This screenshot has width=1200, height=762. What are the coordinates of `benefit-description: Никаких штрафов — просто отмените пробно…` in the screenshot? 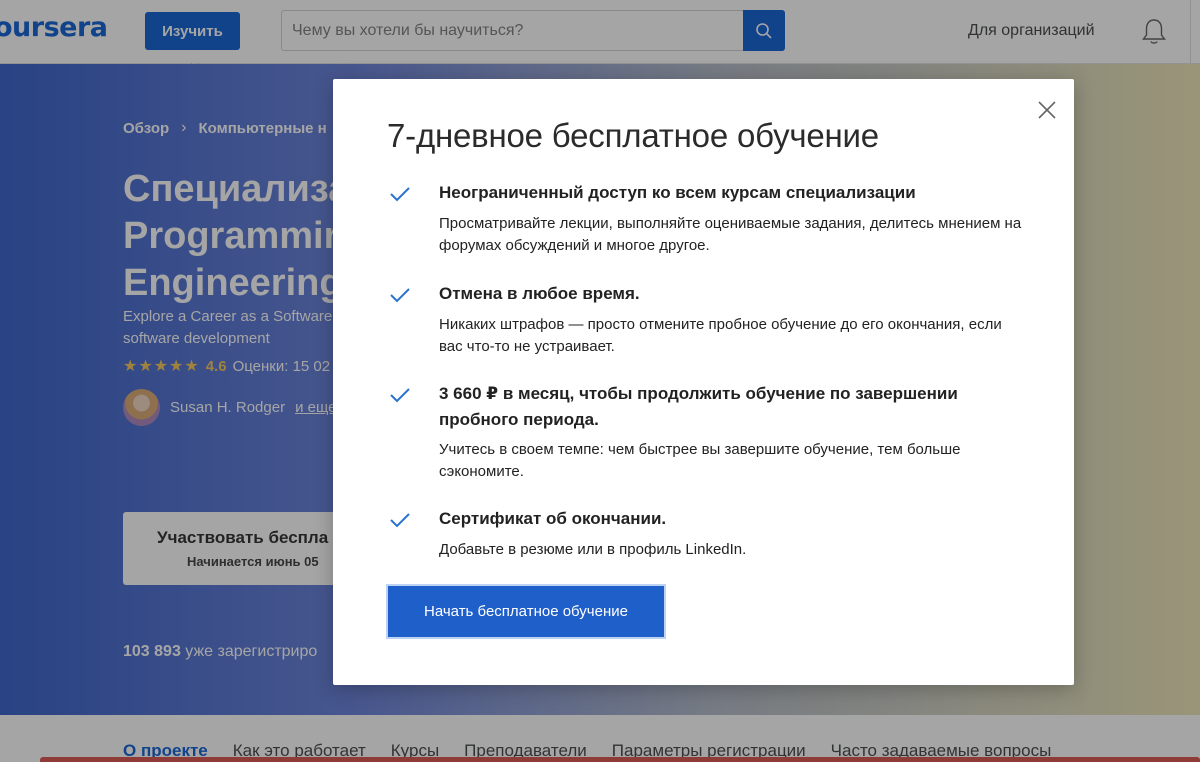 It's located at (720, 335).